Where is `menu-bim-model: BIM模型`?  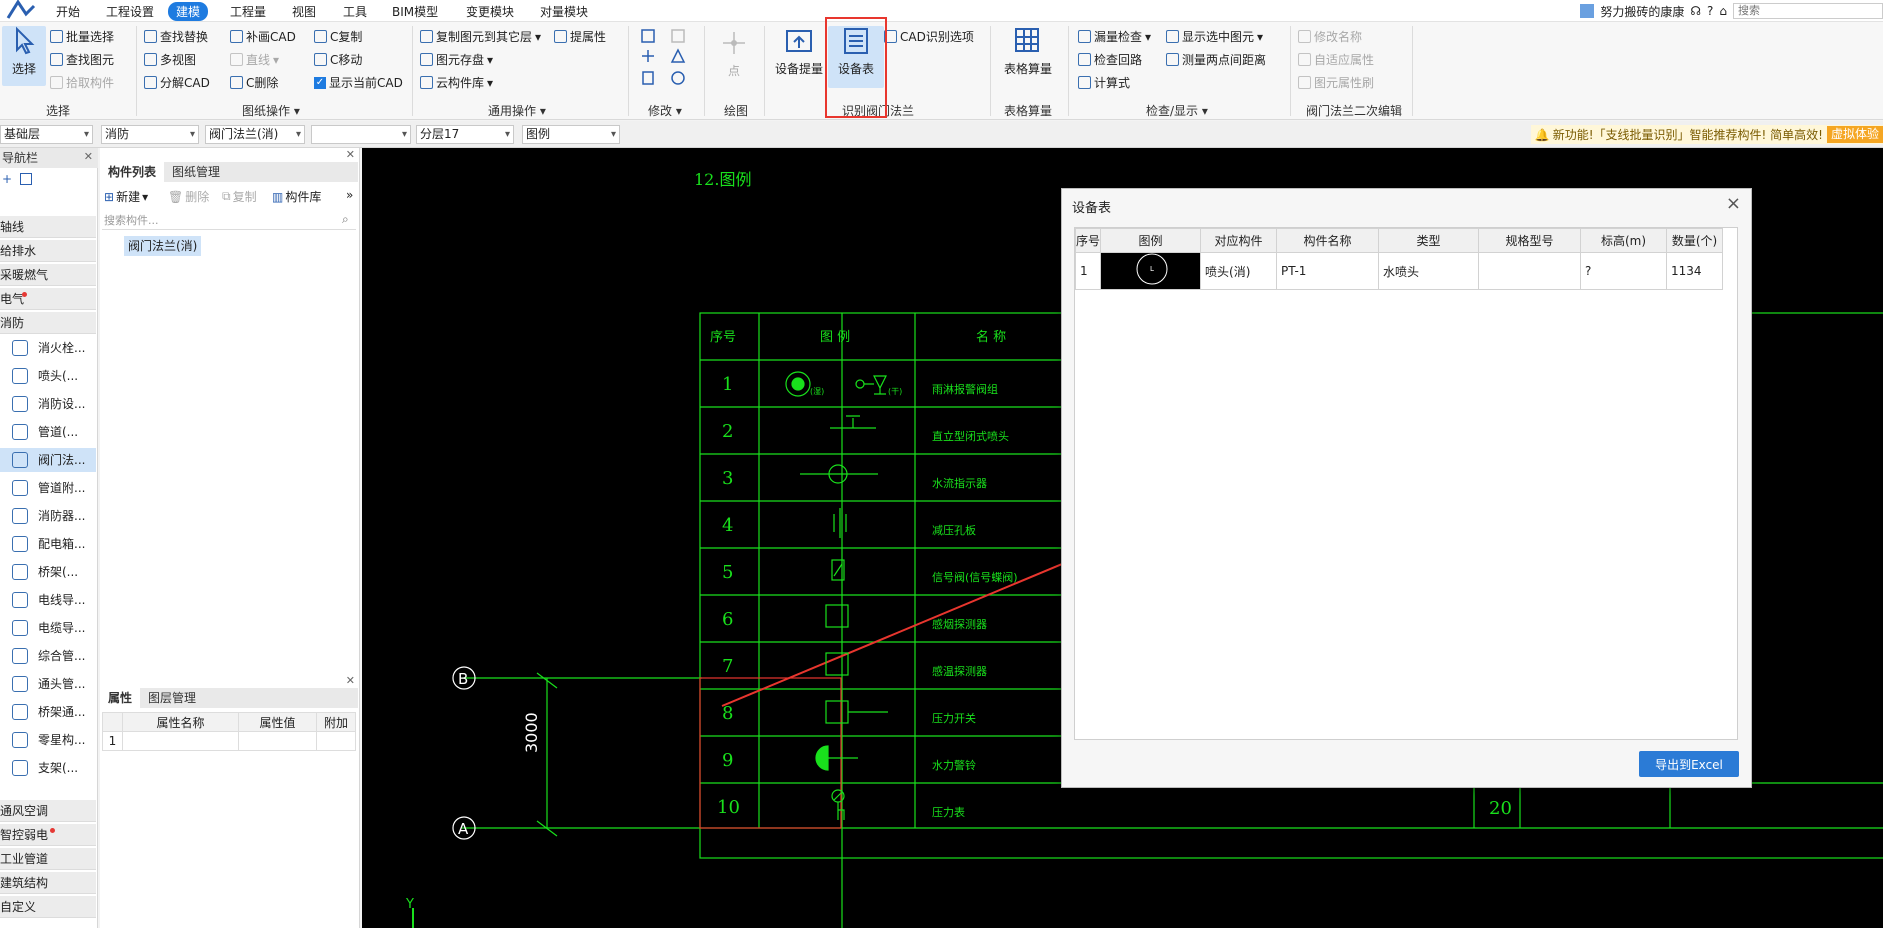
menu-bim-model: BIM模型 is located at coordinates (415, 11).